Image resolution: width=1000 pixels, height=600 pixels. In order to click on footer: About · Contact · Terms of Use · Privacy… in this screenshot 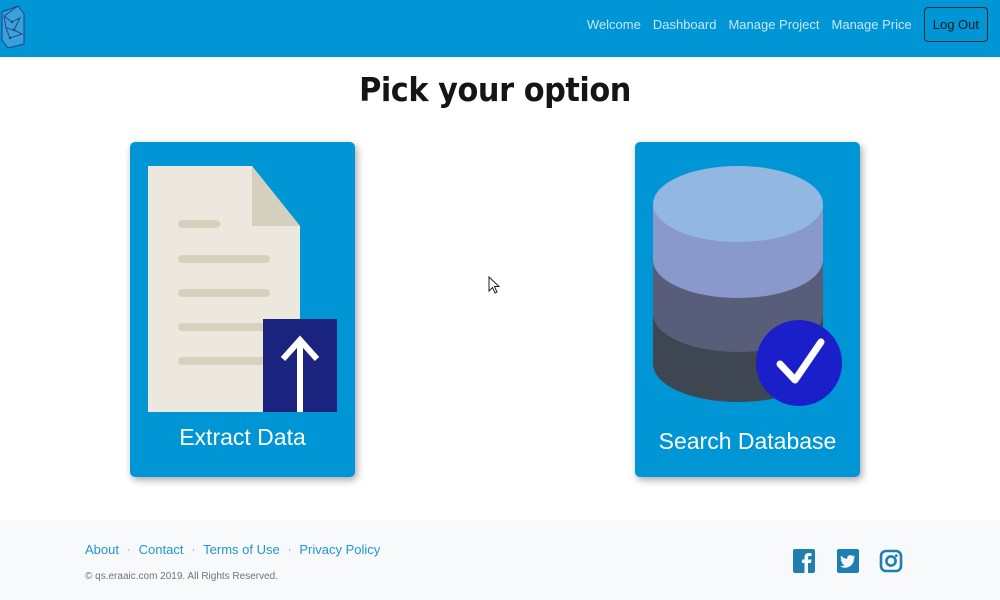, I will do `click(500, 560)`.